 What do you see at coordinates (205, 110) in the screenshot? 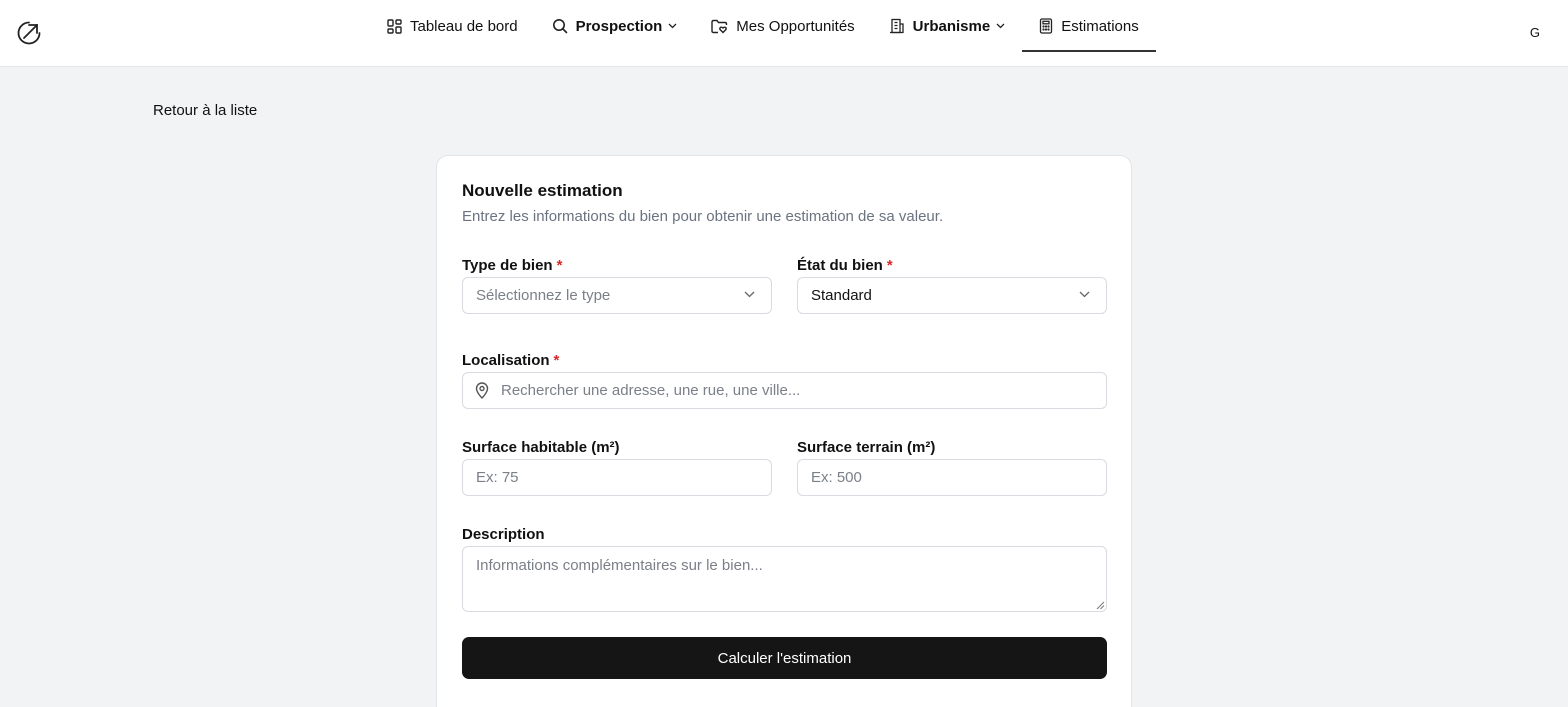
I see `back-to-list-link: Retour à la liste` at bounding box center [205, 110].